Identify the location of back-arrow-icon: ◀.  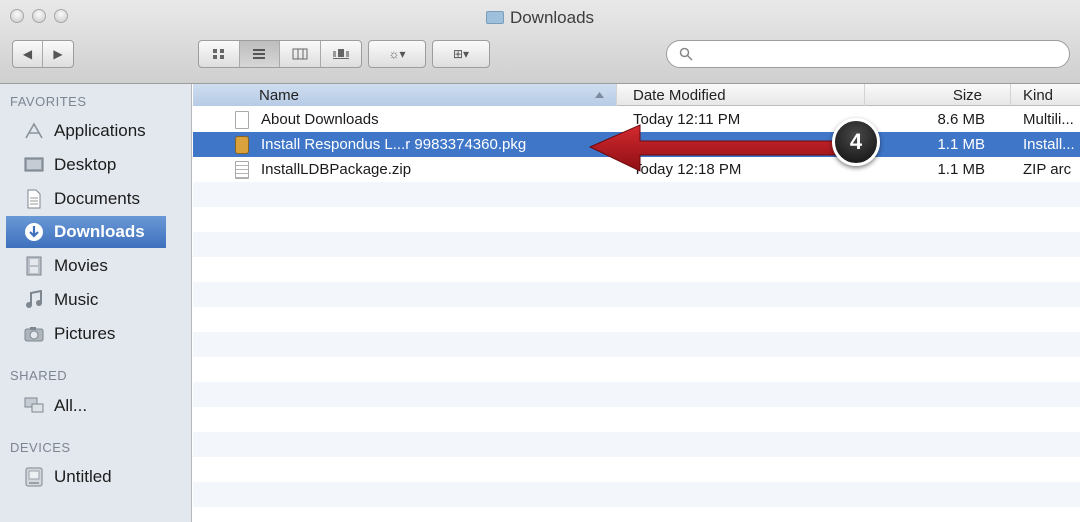
(27, 54).